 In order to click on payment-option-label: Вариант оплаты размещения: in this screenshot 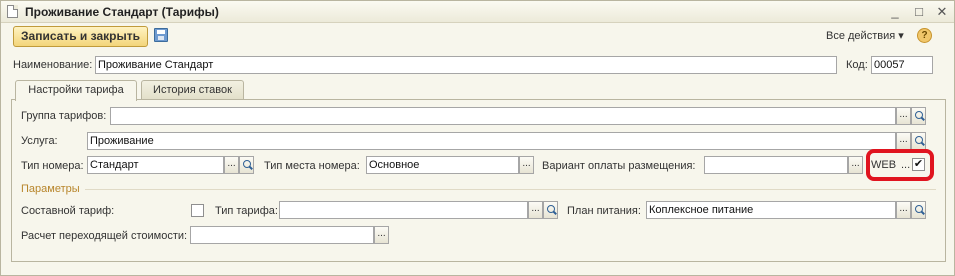, I will do `click(619, 166)`.